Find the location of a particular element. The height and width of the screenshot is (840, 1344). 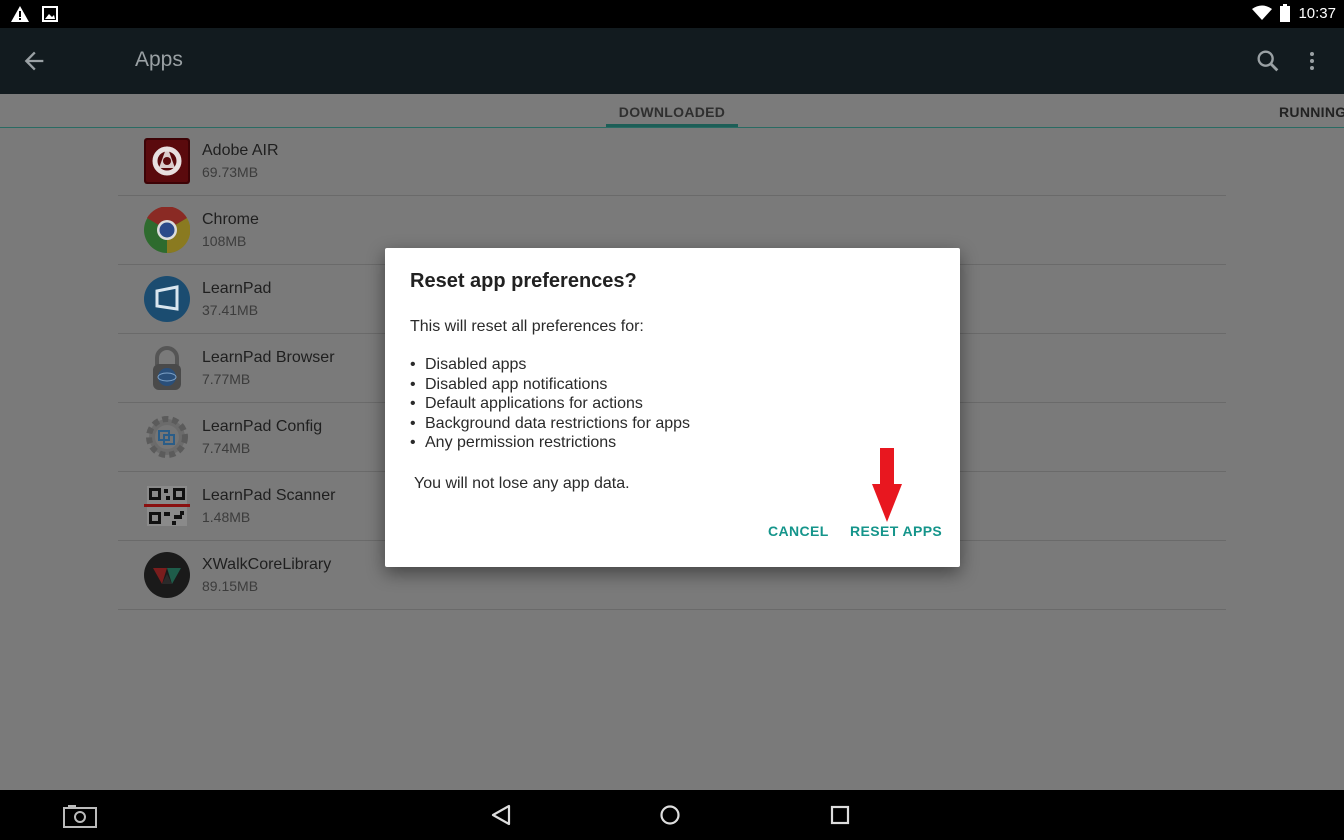

tab-bar: DOWNLOADED RUNNING is located at coordinates (672, 111).